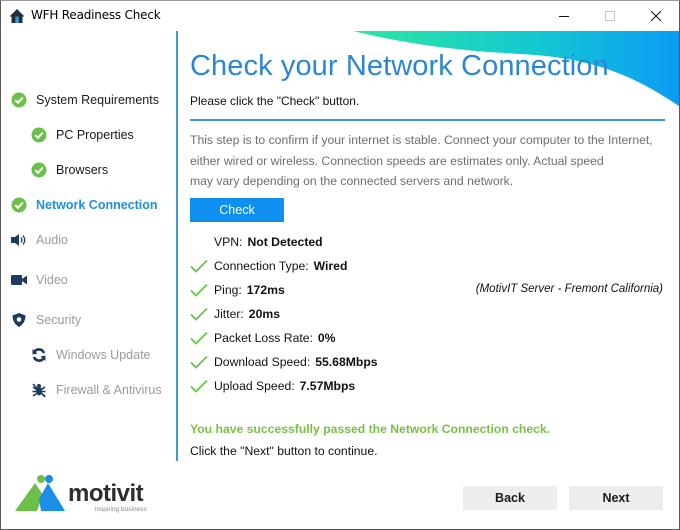  What do you see at coordinates (330, 266) in the screenshot?
I see `result-value: Wired` at bounding box center [330, 266].